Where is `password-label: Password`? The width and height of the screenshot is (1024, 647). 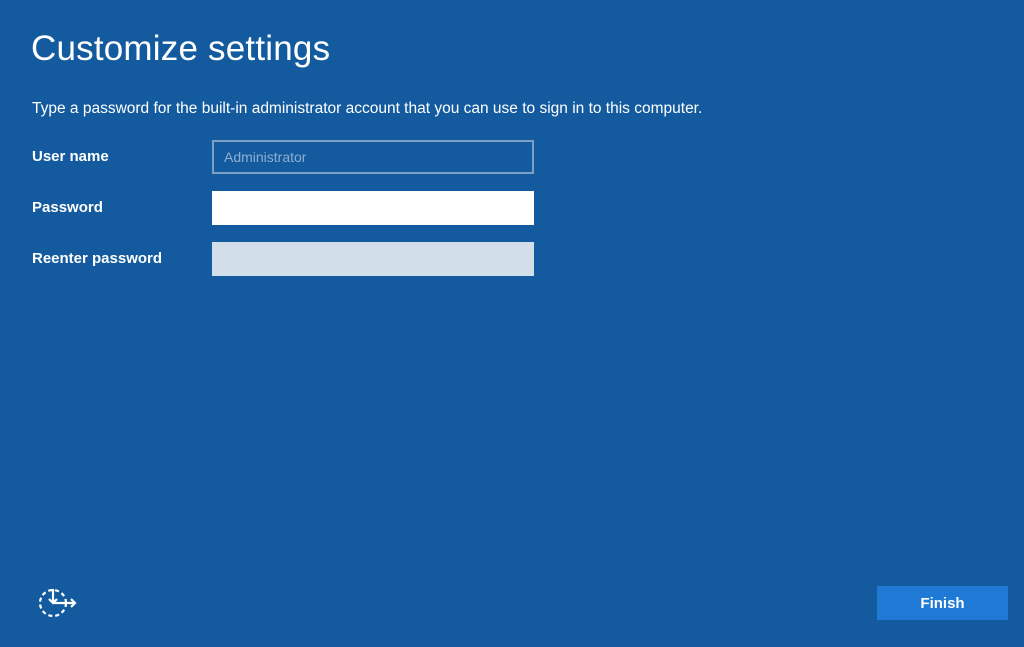
password-label: Password is located at coordinates (67, 207).